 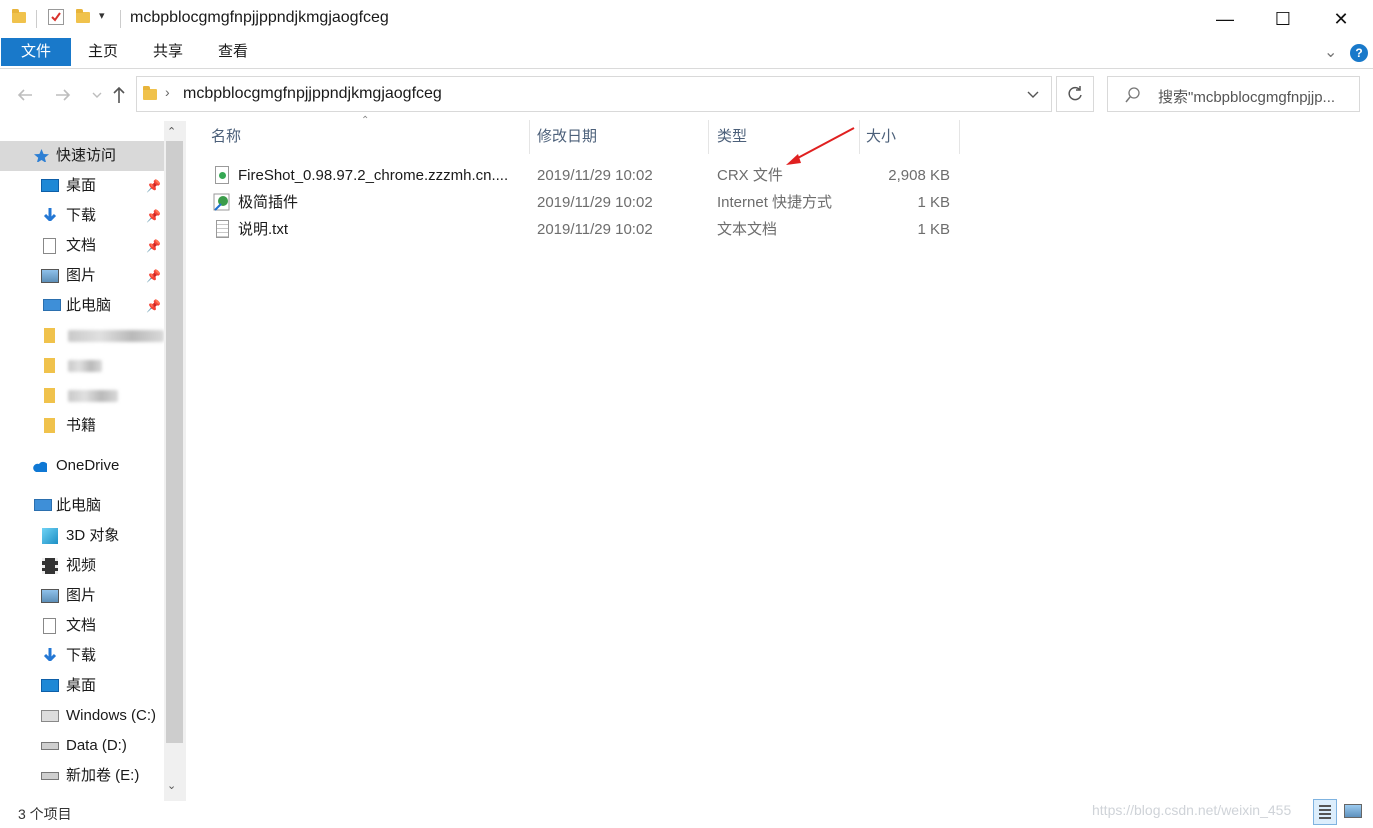 What do you see at coordinates (49, 246) in the screenshot?
I see `document-icon` at bounding box center [49, 246].